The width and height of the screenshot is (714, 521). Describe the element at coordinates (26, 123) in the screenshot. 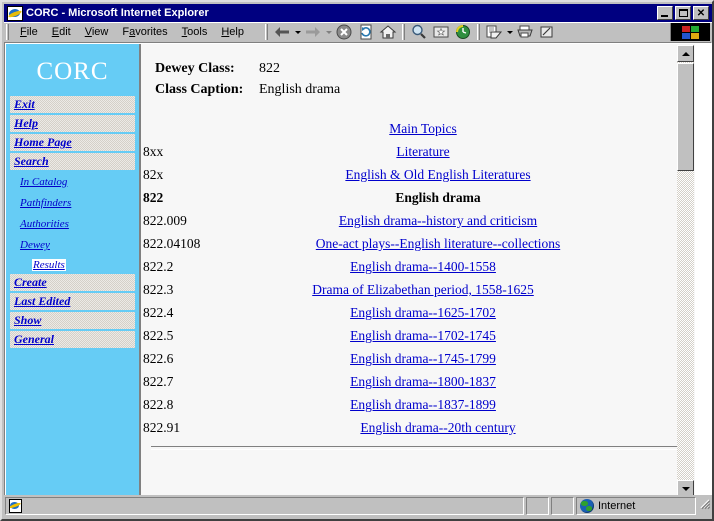

I see `sidebar-item-help-label: Help` at that location.